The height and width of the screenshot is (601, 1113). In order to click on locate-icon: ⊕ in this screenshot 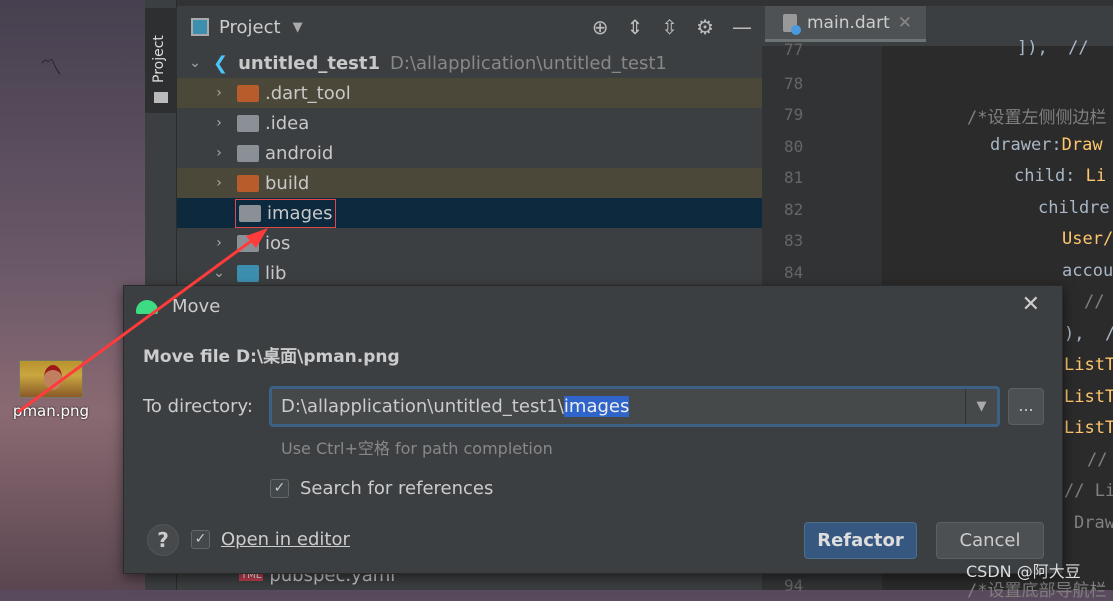, I will do `click(600, 27)`.